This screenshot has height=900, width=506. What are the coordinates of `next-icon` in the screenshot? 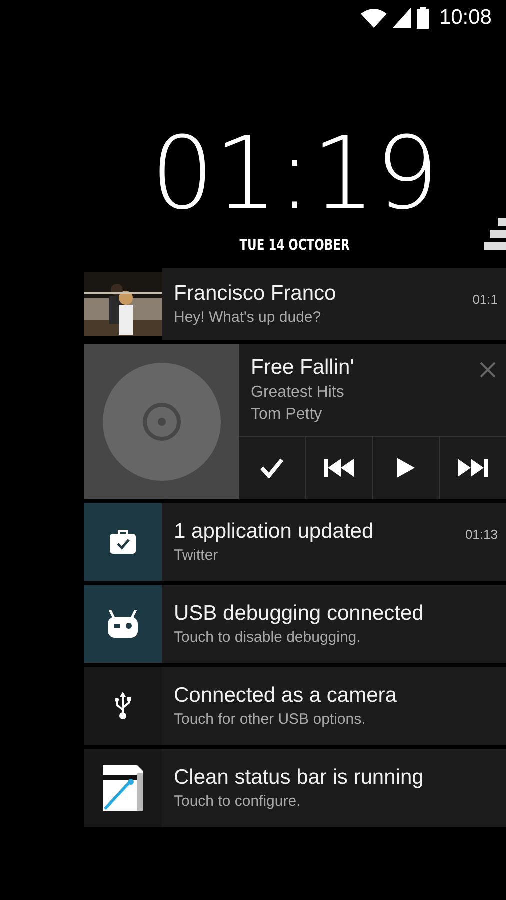 It's located at (473, 468).